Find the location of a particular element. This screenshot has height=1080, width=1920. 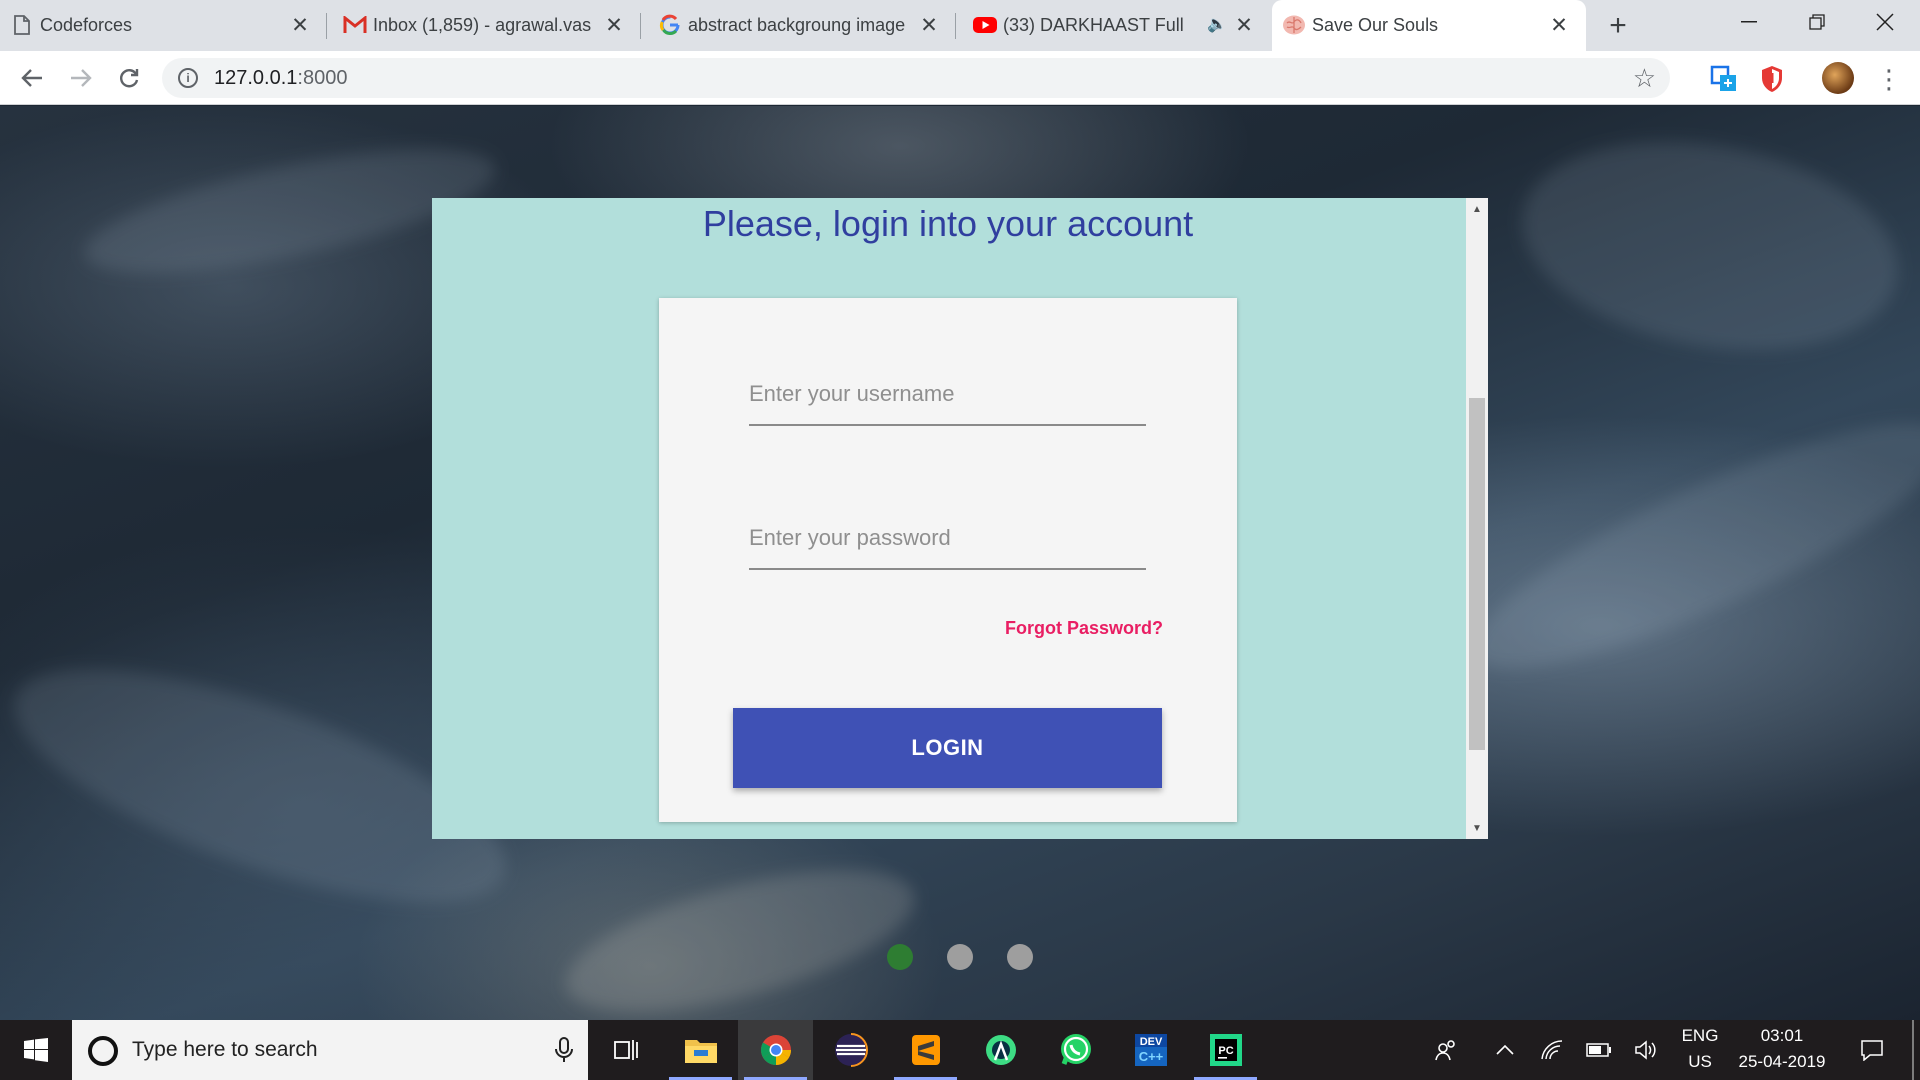

restore-button is located at coordinates (1817, 22).